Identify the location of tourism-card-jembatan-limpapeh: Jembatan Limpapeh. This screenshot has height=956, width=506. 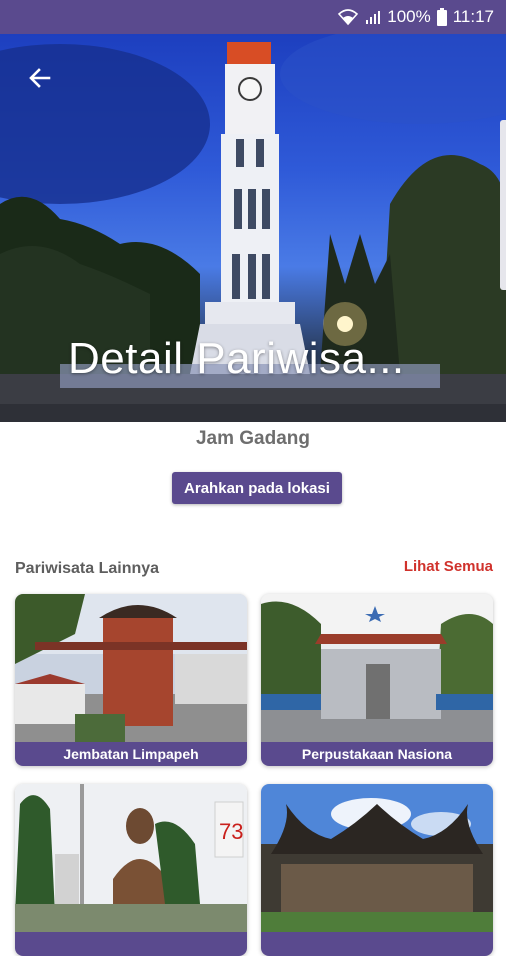
(131, 680).